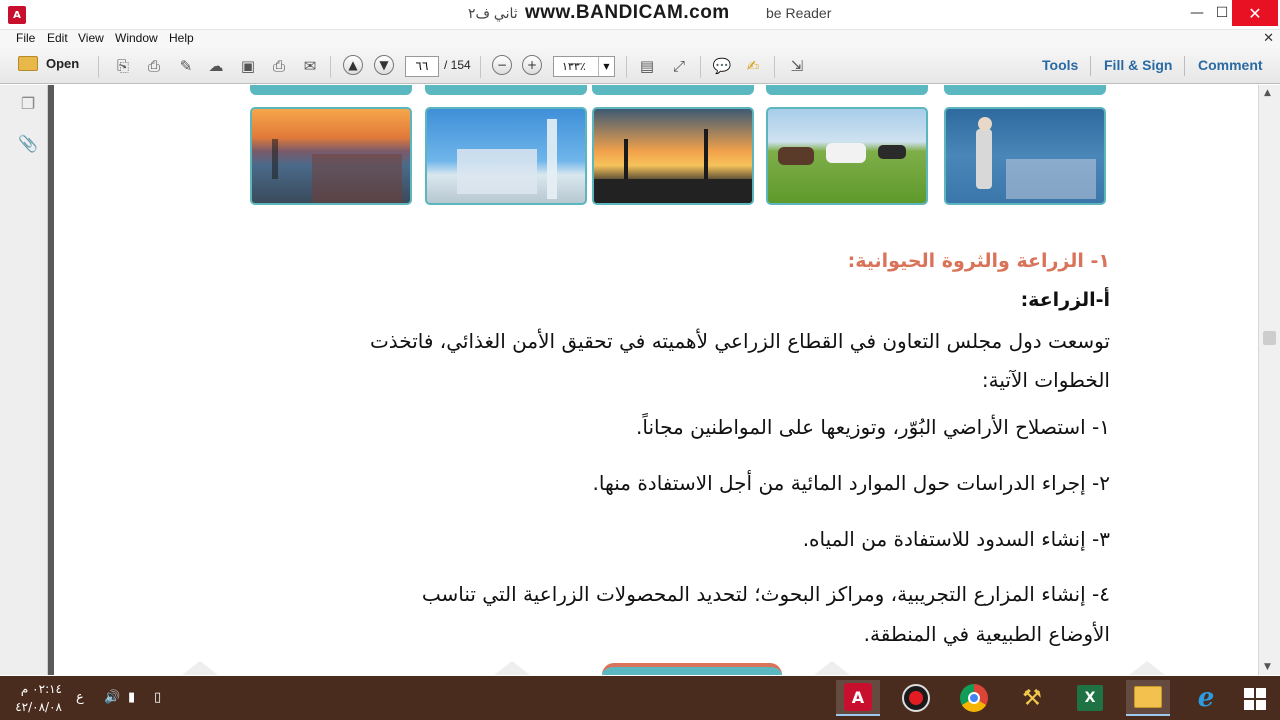 The image size is (1280, 720). Describe the element at coordinates (353, 65) in the screenshot. I see `previous-page-button: ▲` at that location.